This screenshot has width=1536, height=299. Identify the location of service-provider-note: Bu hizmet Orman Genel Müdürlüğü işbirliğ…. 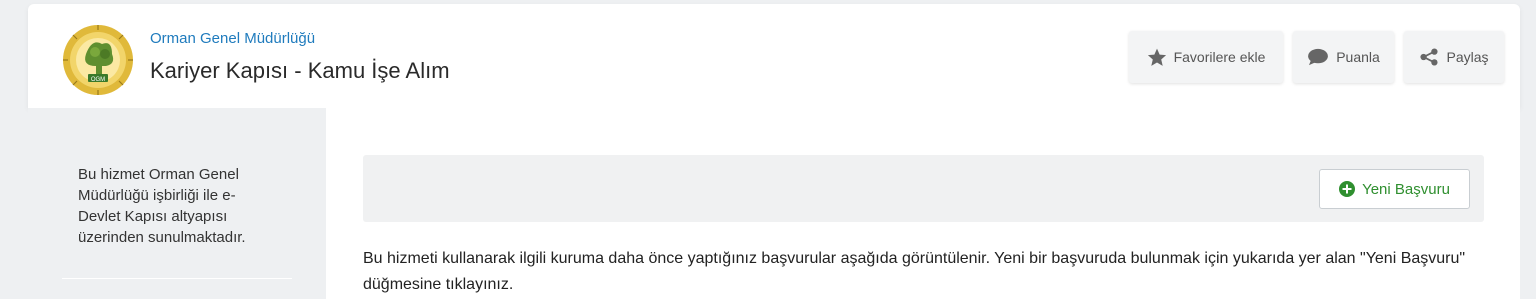
(162, 206).